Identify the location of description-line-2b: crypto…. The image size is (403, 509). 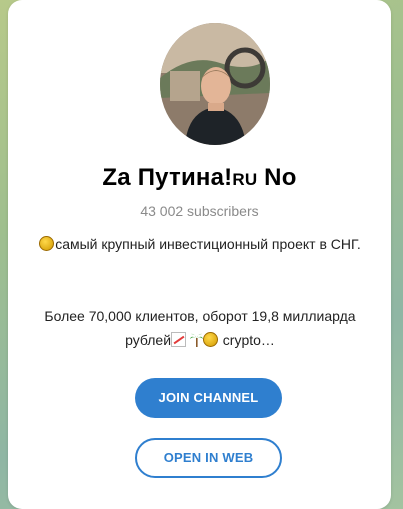
(246, 340).